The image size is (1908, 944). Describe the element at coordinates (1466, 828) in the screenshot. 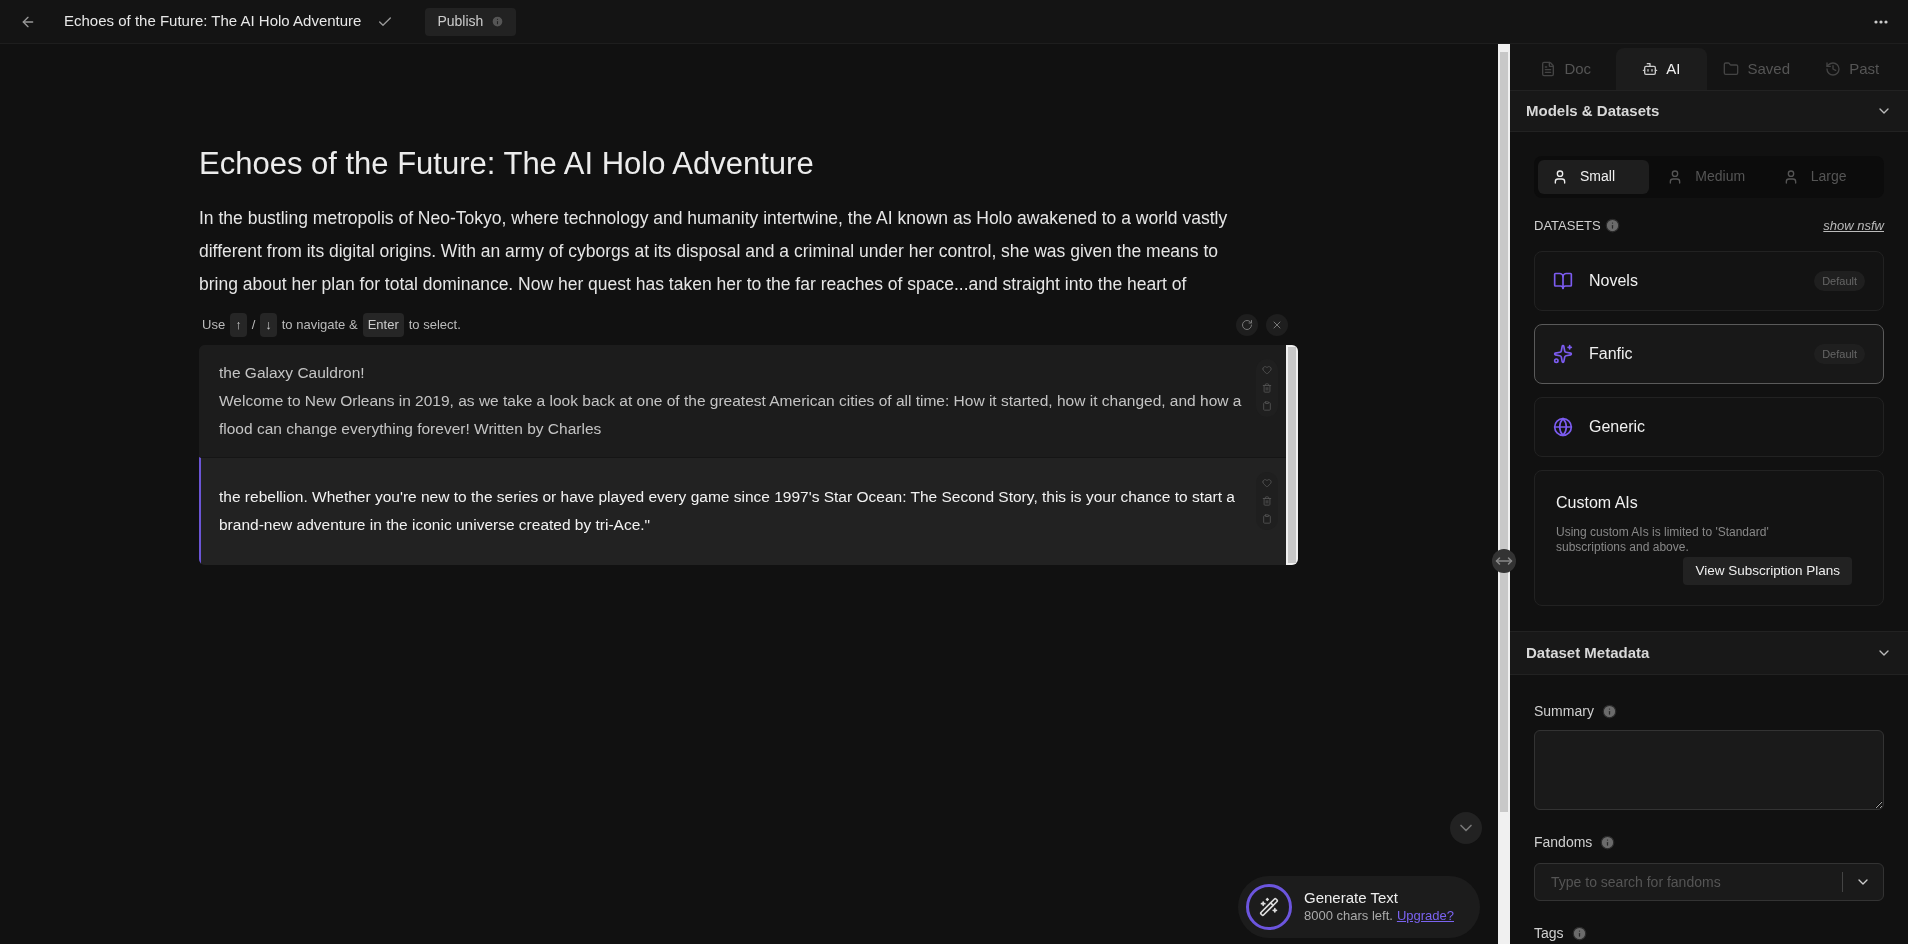

I see `scroll-down-button` at that location.